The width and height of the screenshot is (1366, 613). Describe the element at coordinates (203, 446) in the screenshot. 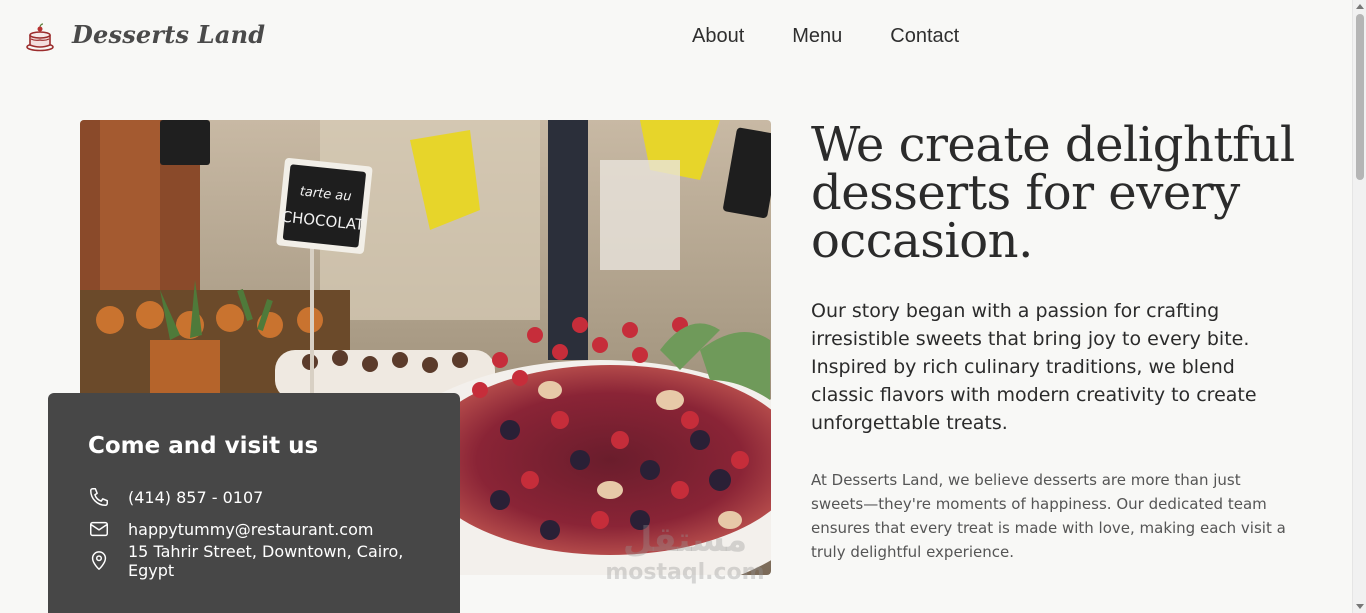

I see `visit-title: Come and visit us` at that location.